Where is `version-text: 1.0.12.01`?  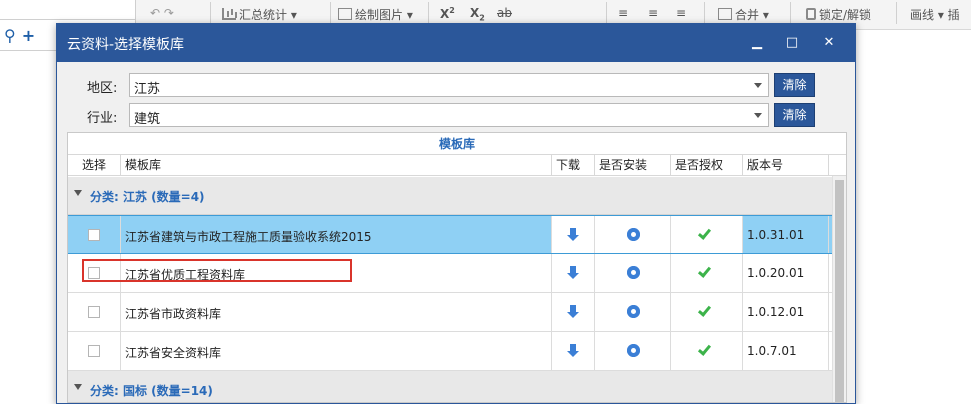 version-text: 1.0.12.01 is located at coordinates (776, 312).